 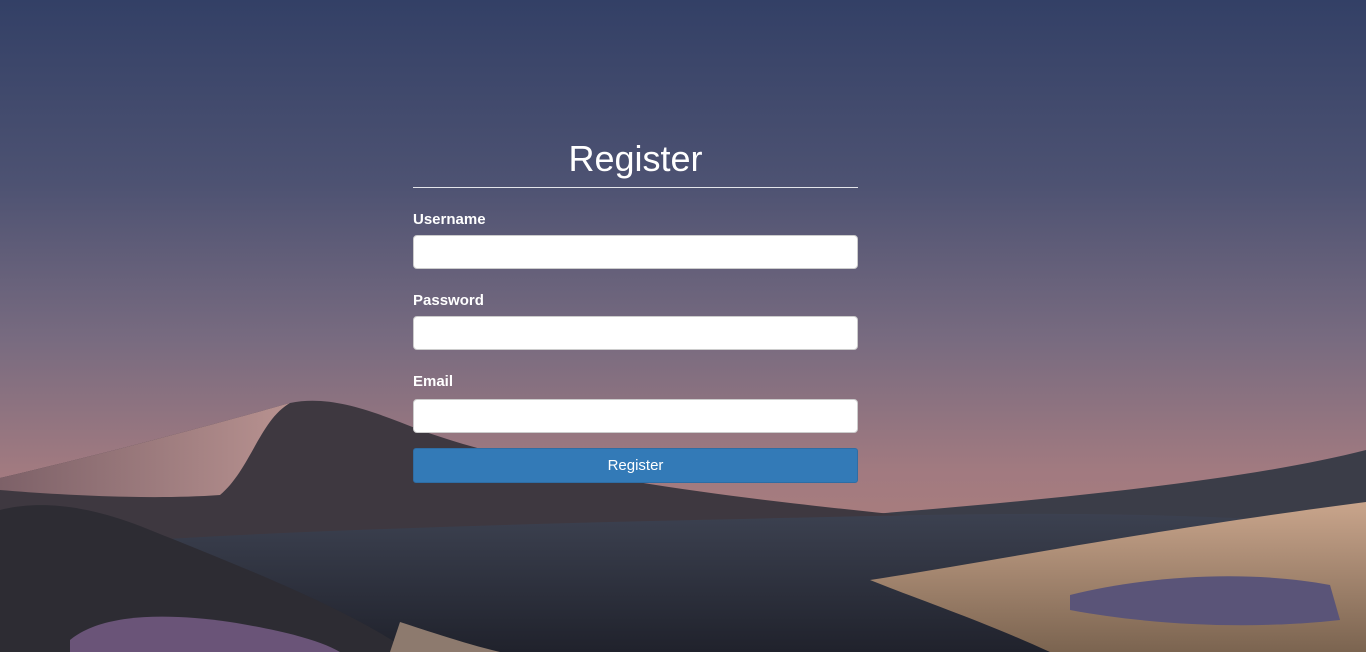 I want to click on username-label: Username, so click(x=449, y=219).